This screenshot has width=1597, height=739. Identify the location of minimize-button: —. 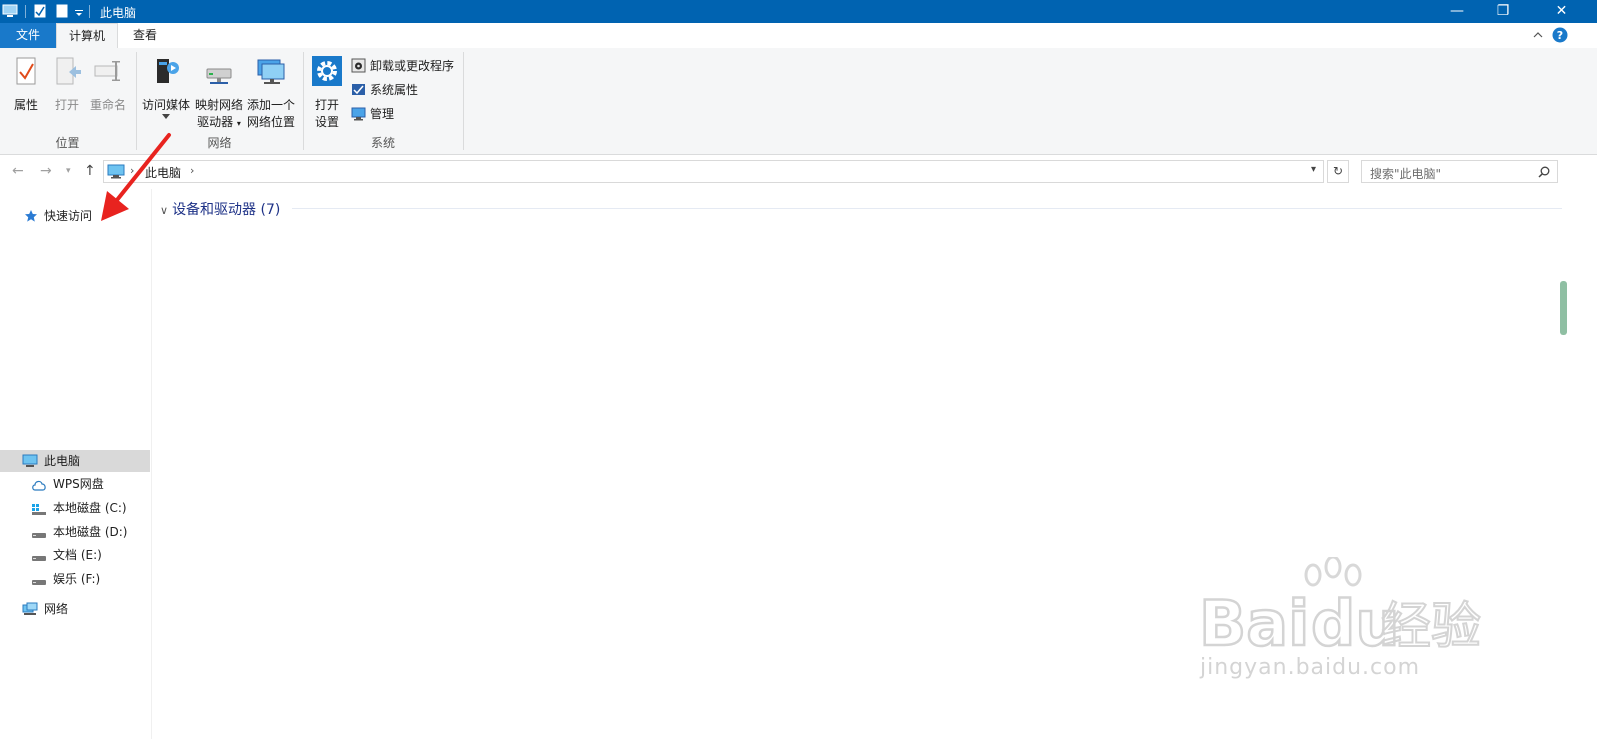
(1457, 11).